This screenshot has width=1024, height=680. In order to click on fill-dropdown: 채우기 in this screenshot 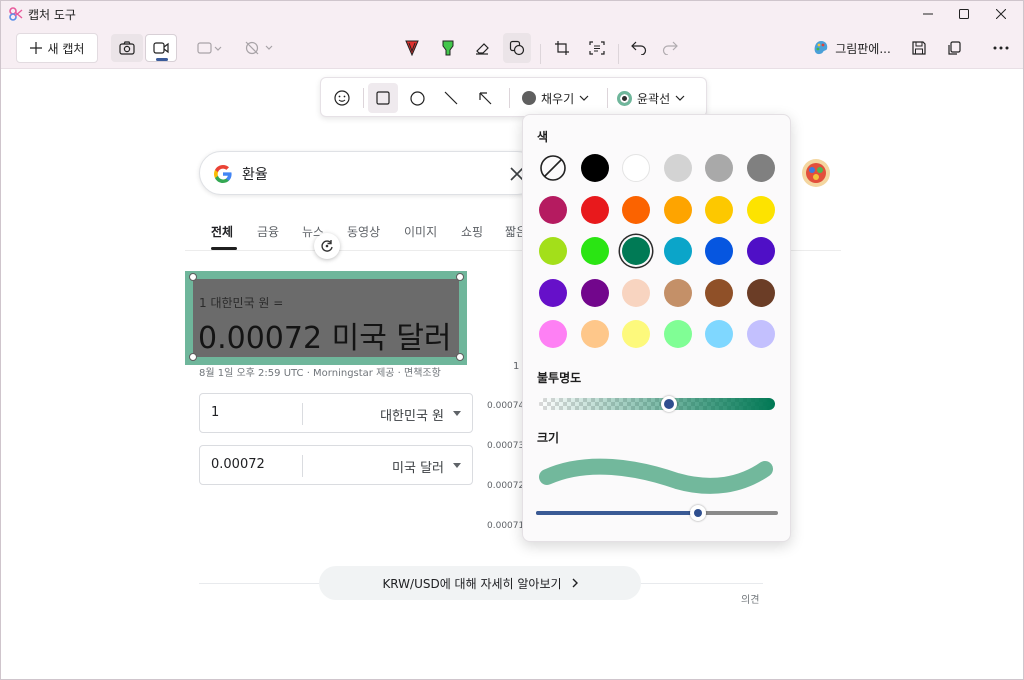, I will do `click(555, 98)`.